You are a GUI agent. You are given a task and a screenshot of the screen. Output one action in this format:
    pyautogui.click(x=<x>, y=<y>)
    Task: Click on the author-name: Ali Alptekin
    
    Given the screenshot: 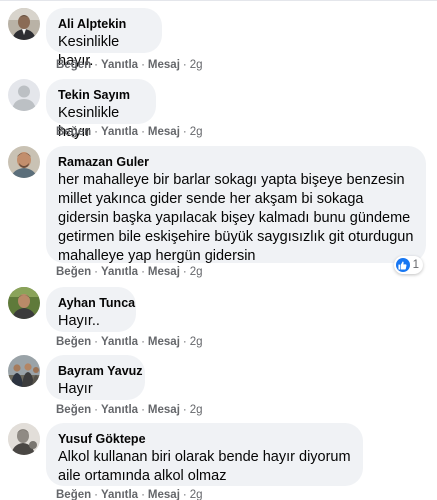 What is the action you would take?
    pyautogui.click(x=104, y=24)
    